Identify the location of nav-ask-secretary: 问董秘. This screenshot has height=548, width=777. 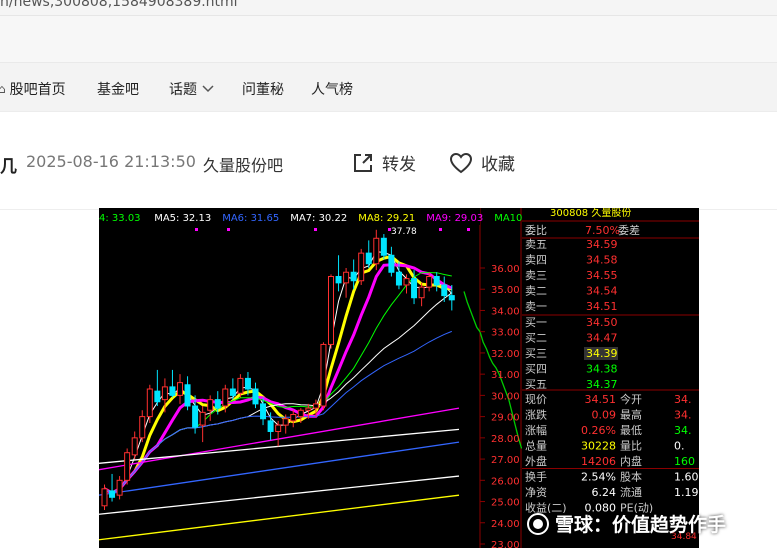
(263, 89).